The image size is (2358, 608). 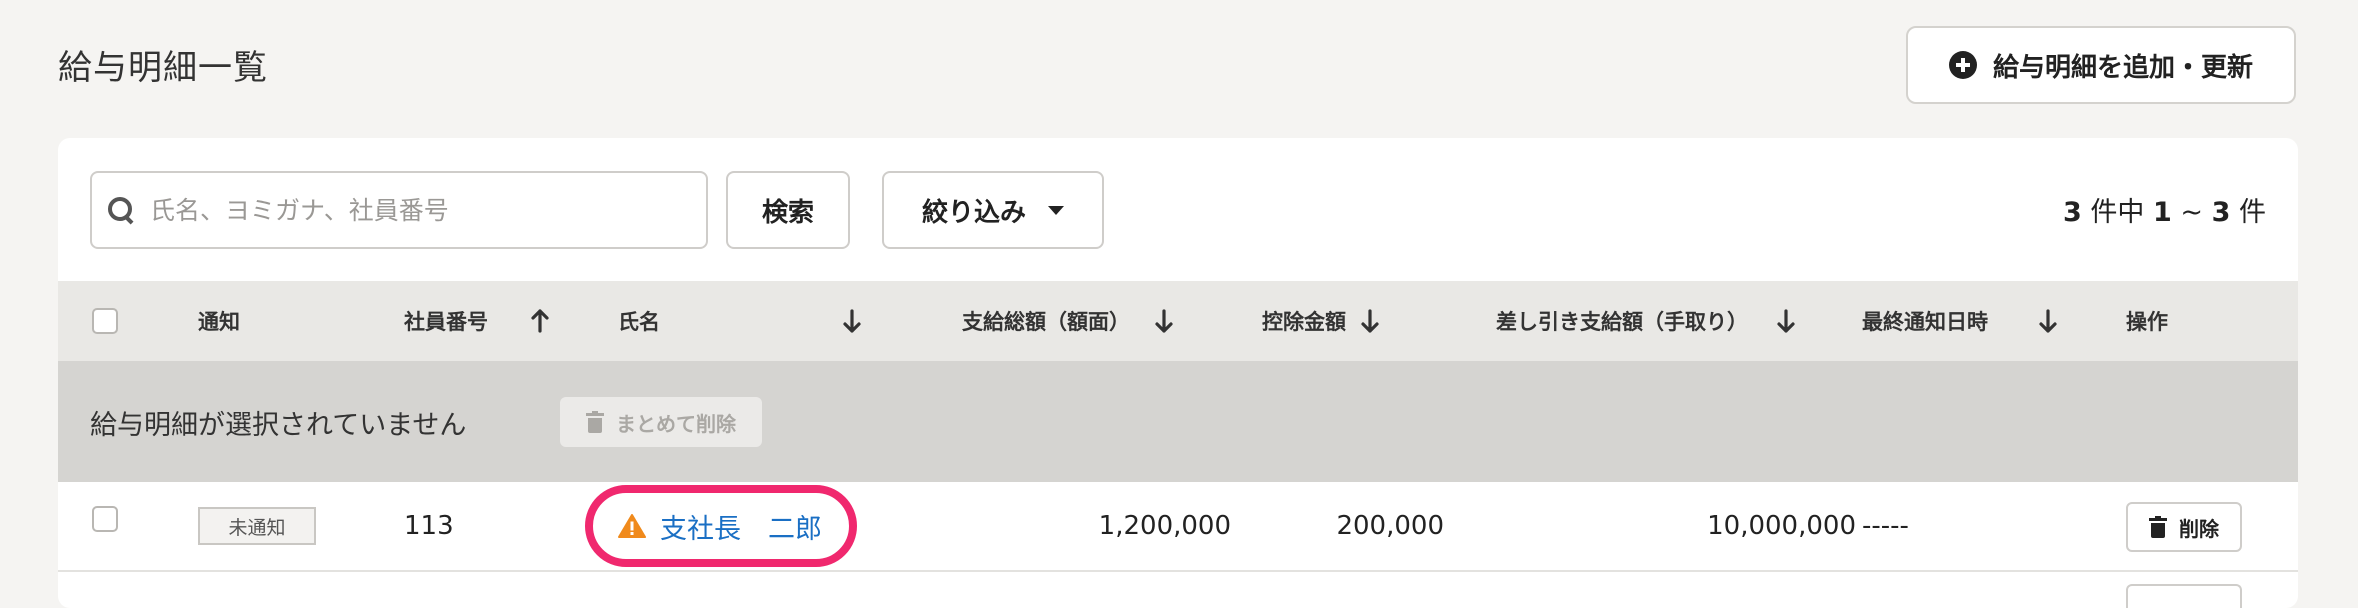 I want to click on count-range-start: 1, so click(x=2162, y=212).